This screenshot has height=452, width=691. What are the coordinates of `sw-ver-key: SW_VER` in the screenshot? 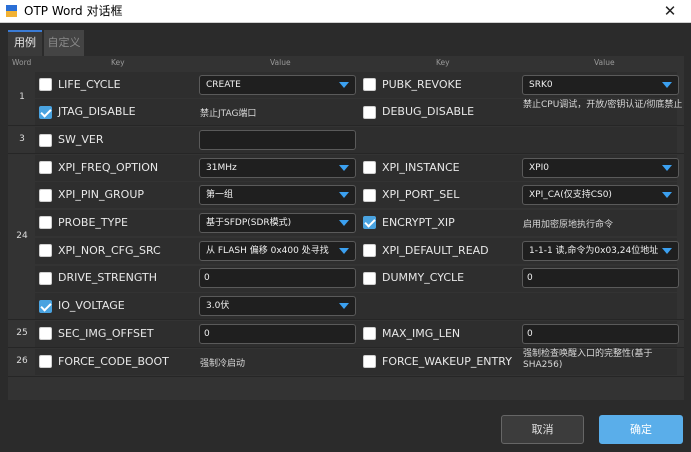 It's located at (81, 139).